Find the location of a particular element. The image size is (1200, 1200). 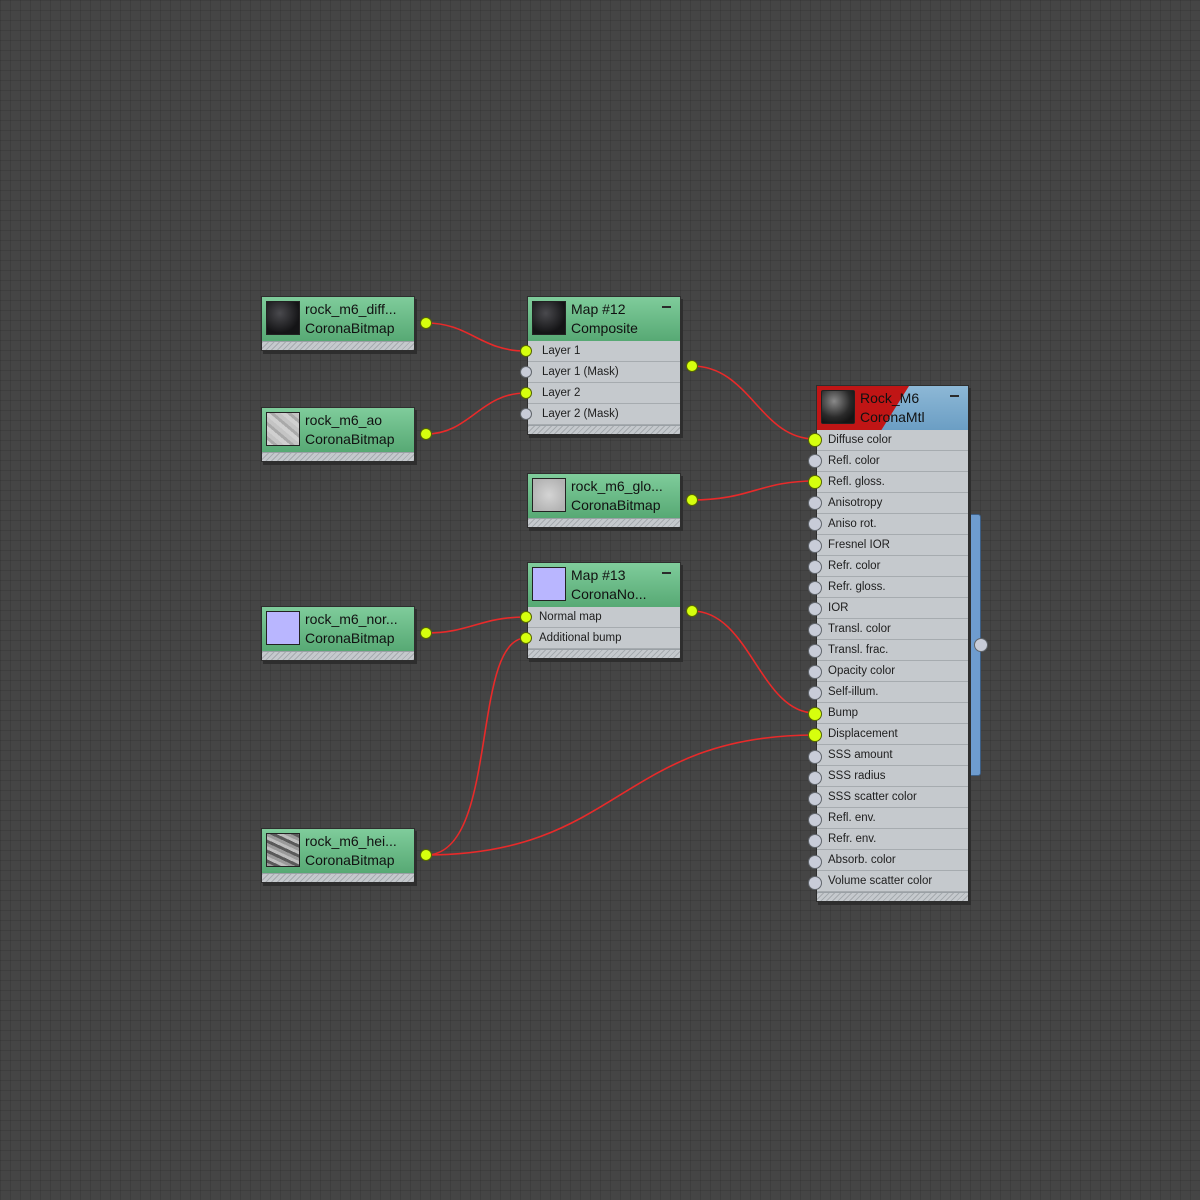

output-port-height is located at coordinates (426, 855).